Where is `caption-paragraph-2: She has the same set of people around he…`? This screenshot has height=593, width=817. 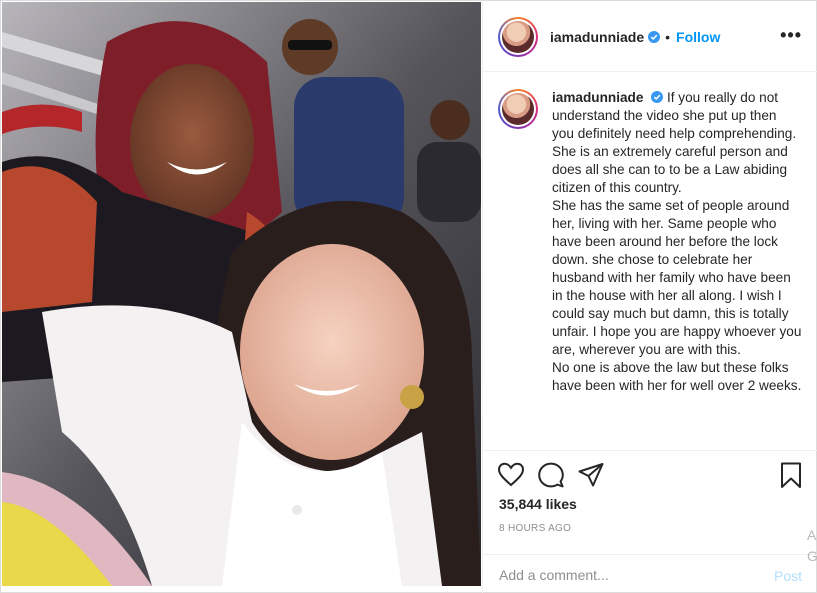
caption-paragraph-2: She has the same set of people around he… is located at coordinates (677, 277).